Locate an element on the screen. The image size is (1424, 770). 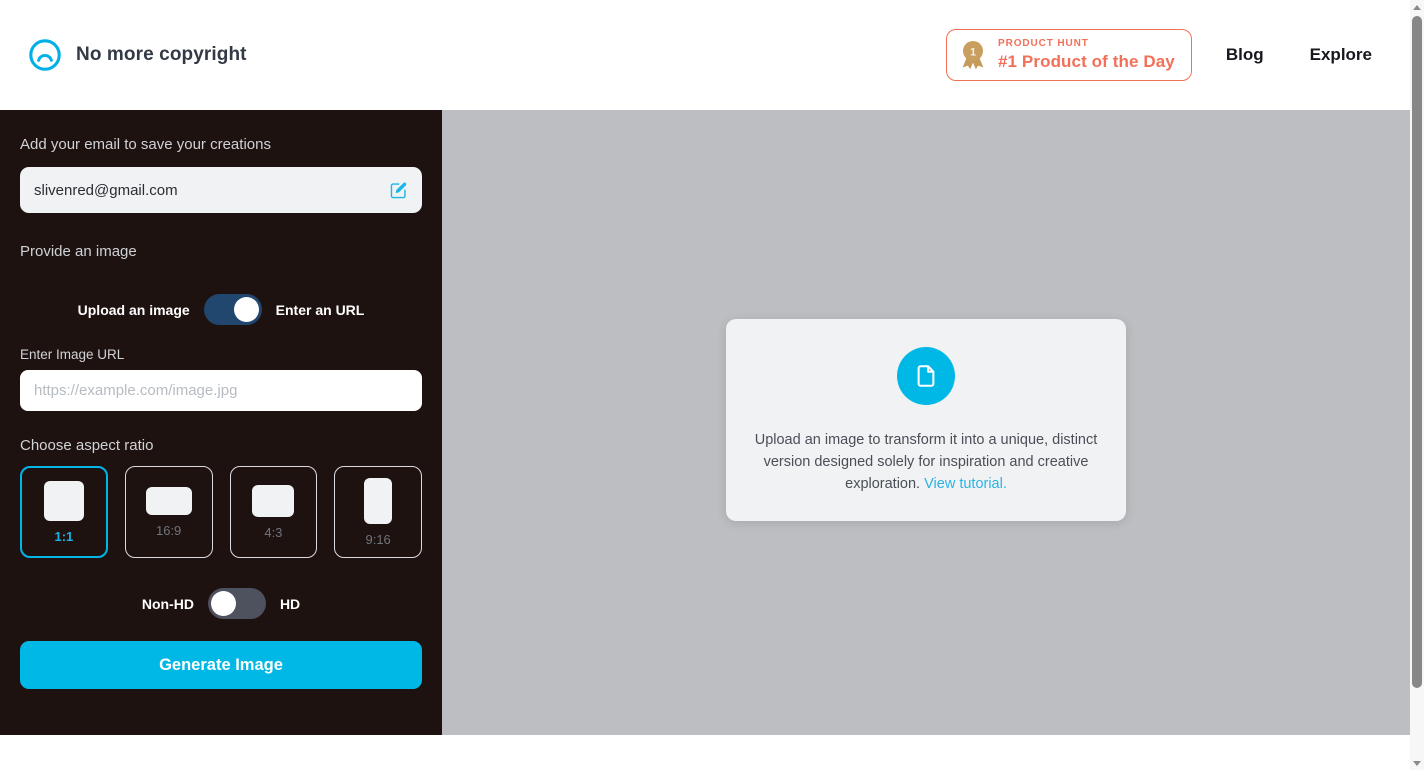
medal-icon: 1 is located at coordinates (973, 55).